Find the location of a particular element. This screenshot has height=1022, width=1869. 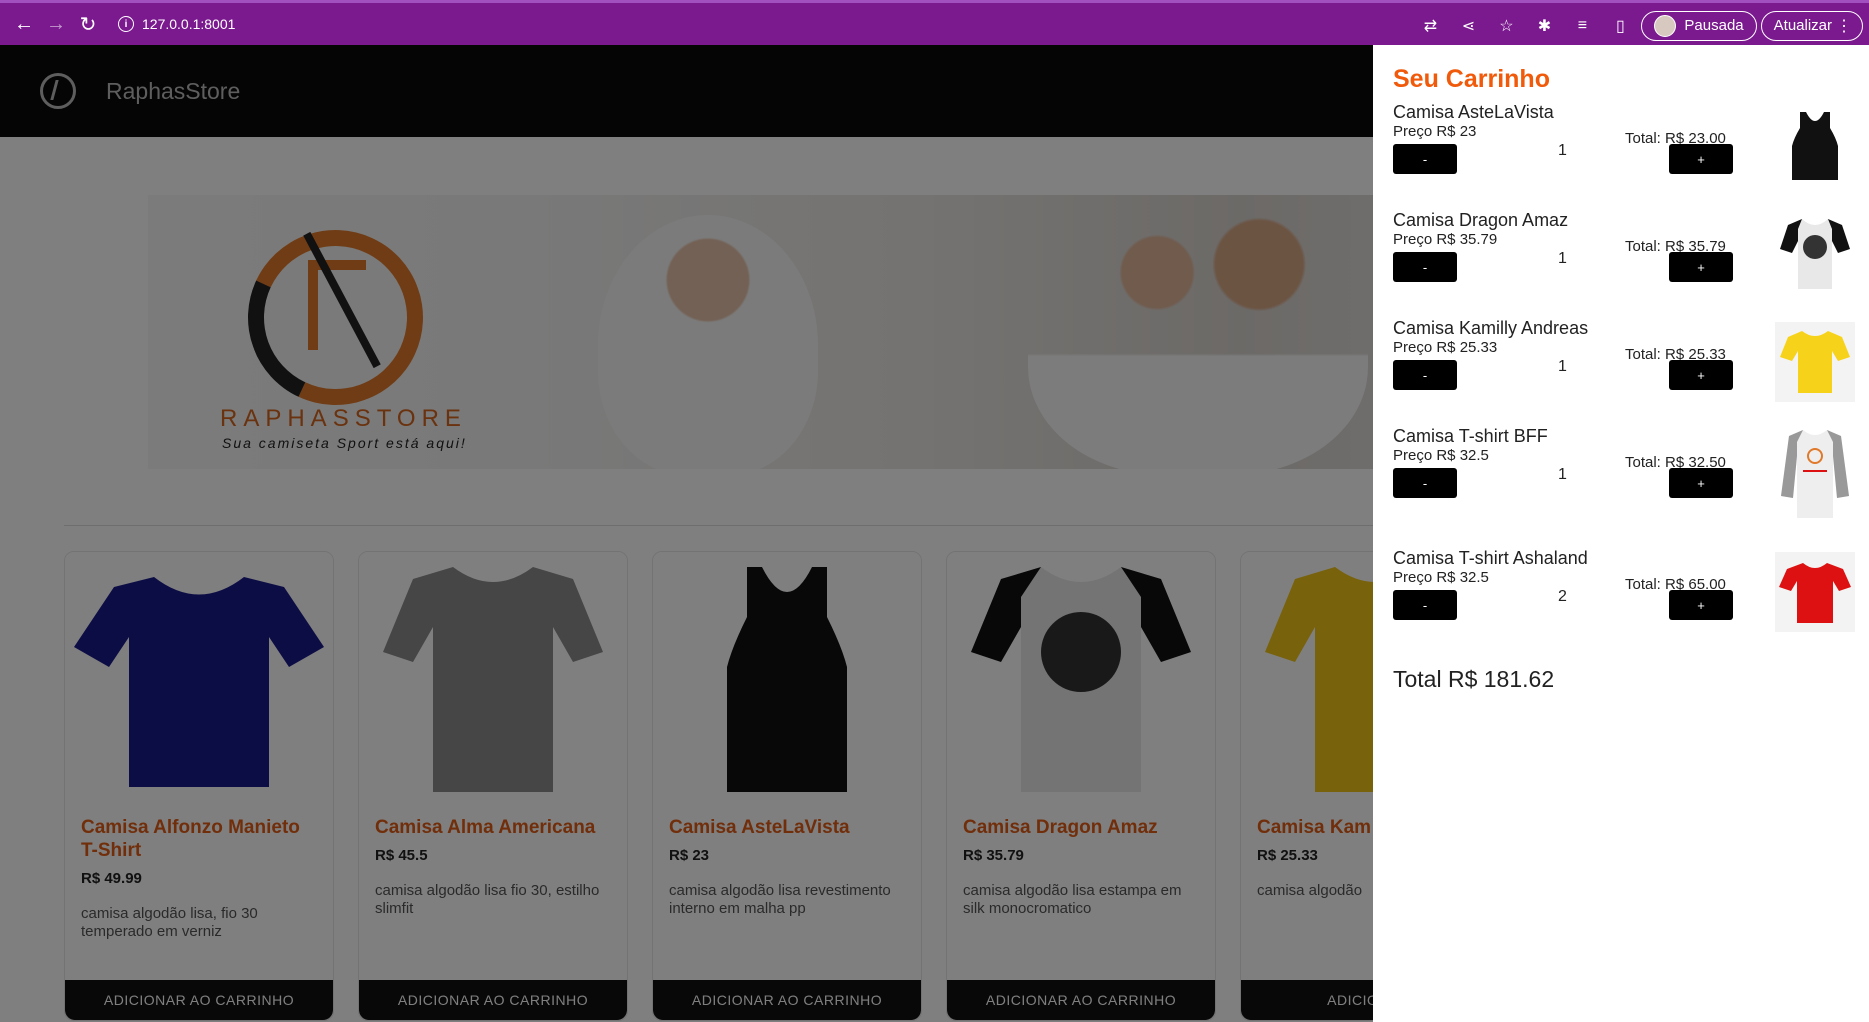

profile-button: Pausada is located at coordinates (1699, 25).